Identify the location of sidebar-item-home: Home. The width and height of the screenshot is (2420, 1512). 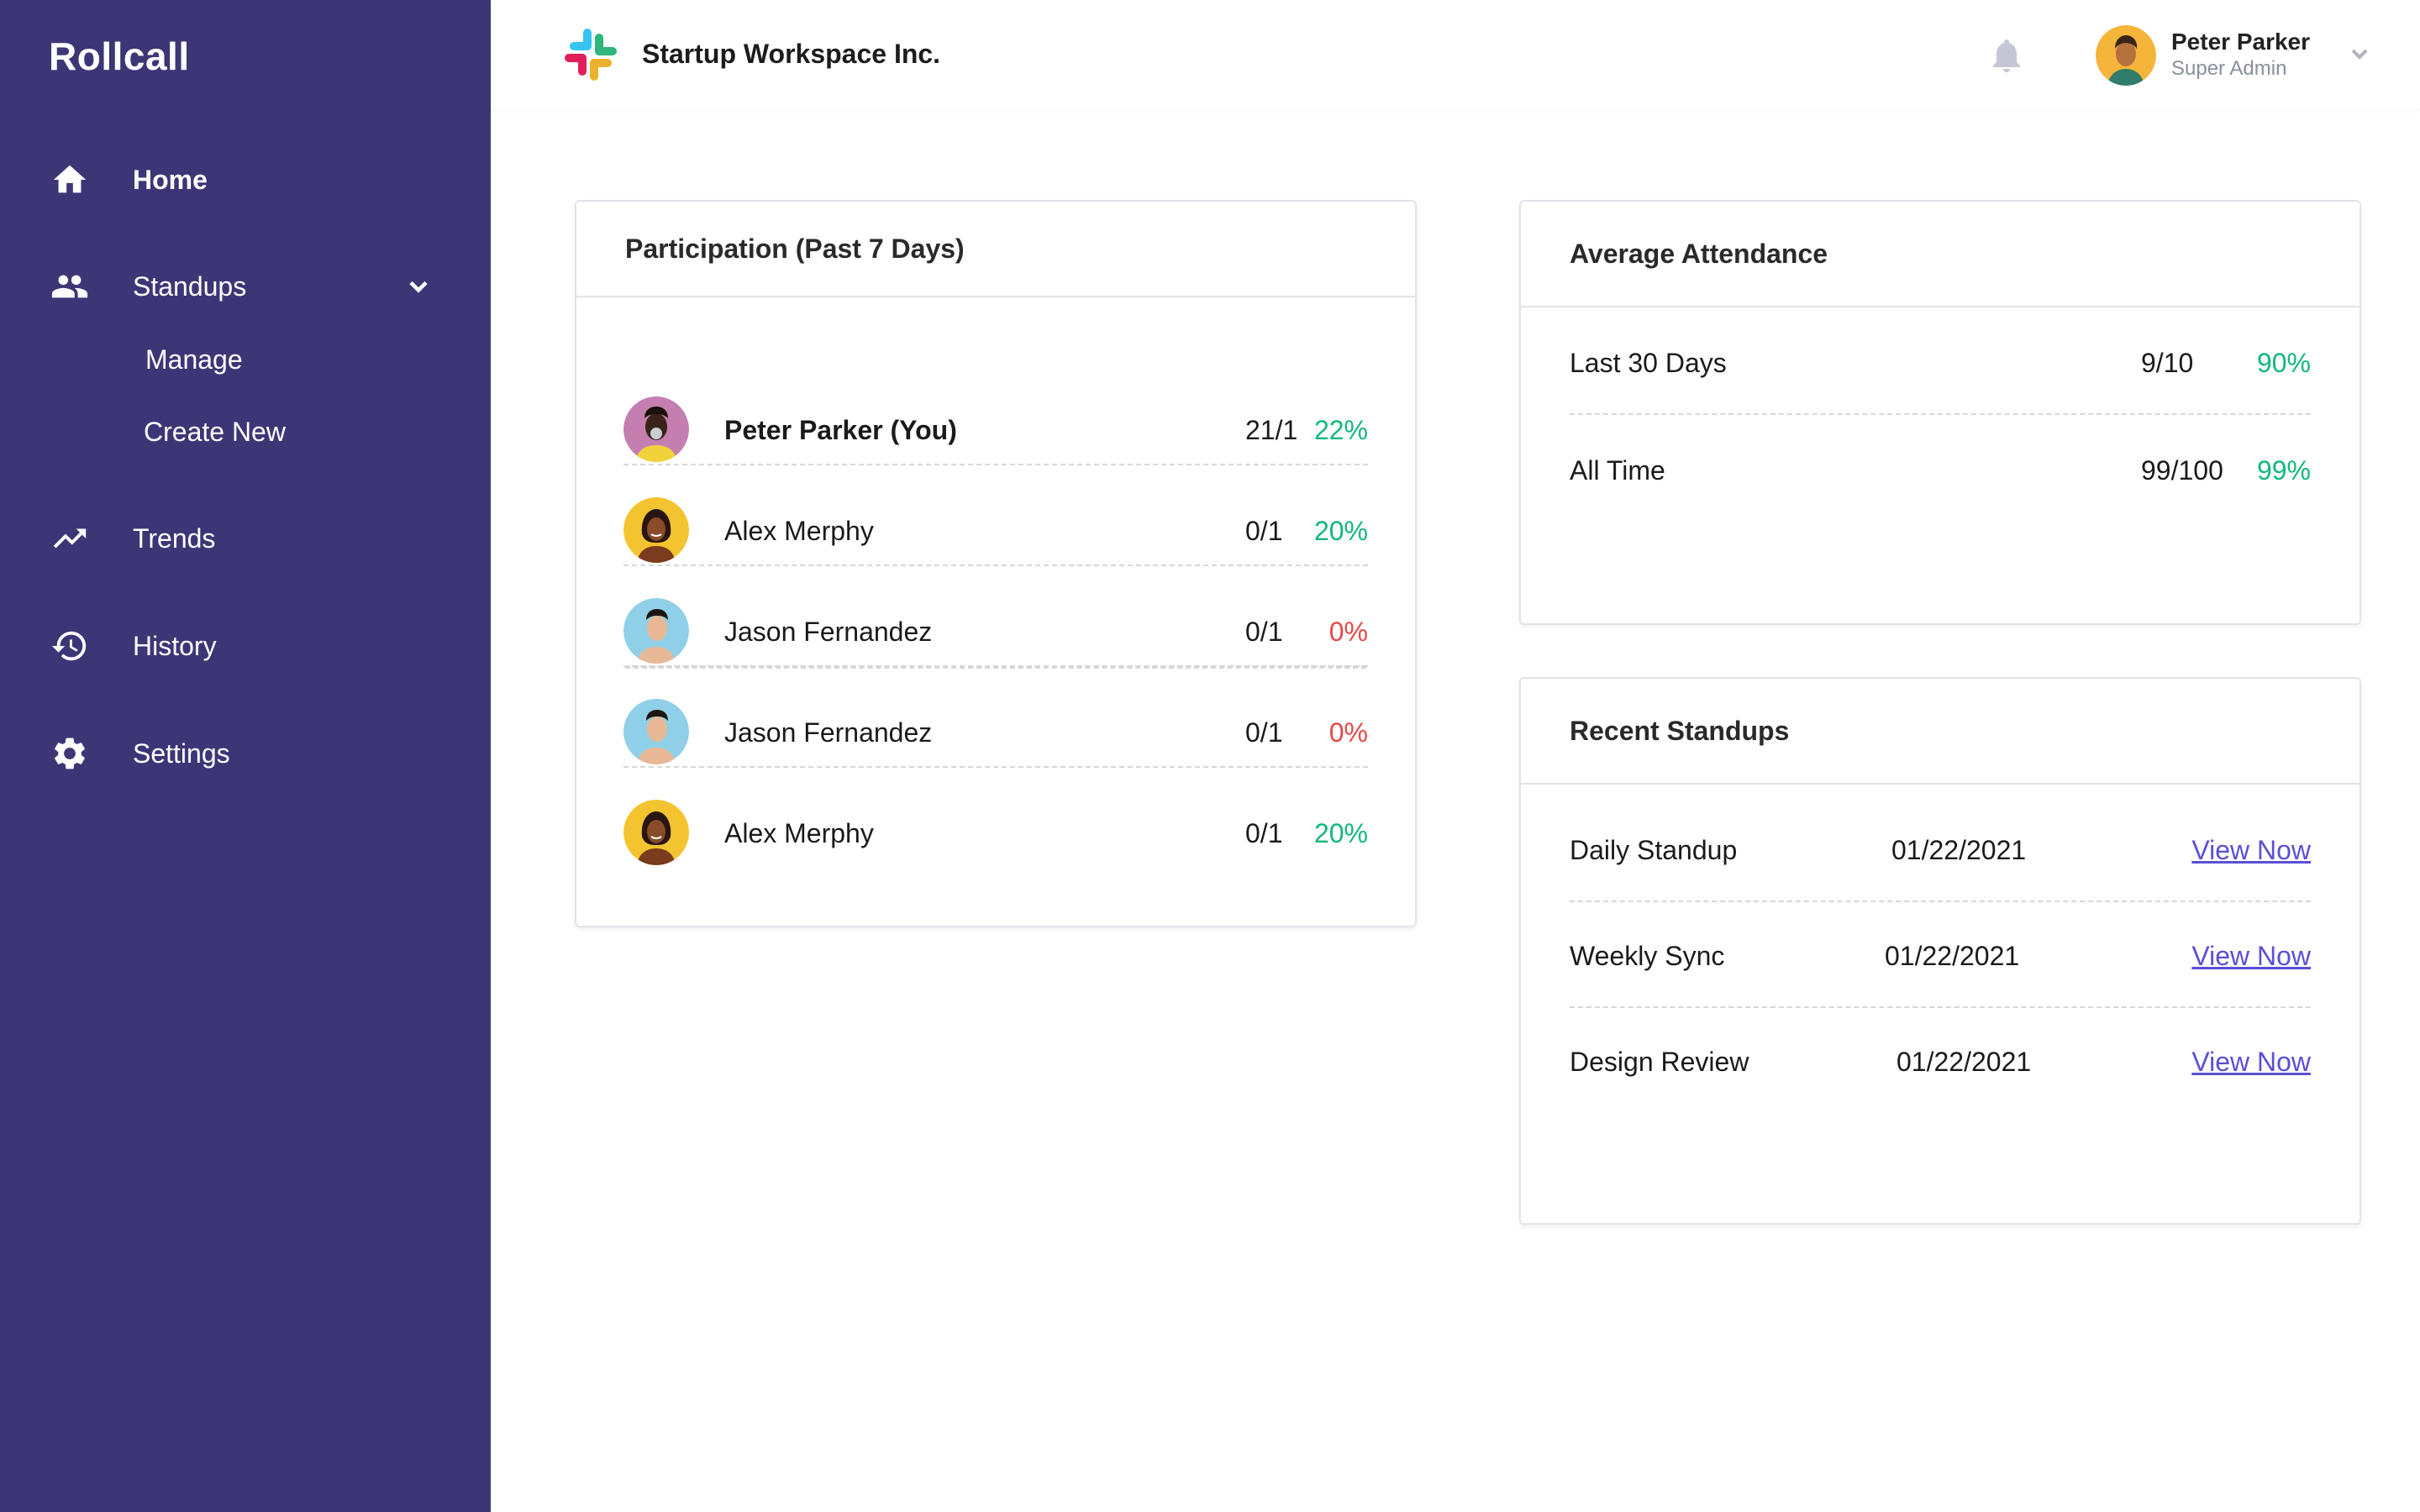
(129, 180).